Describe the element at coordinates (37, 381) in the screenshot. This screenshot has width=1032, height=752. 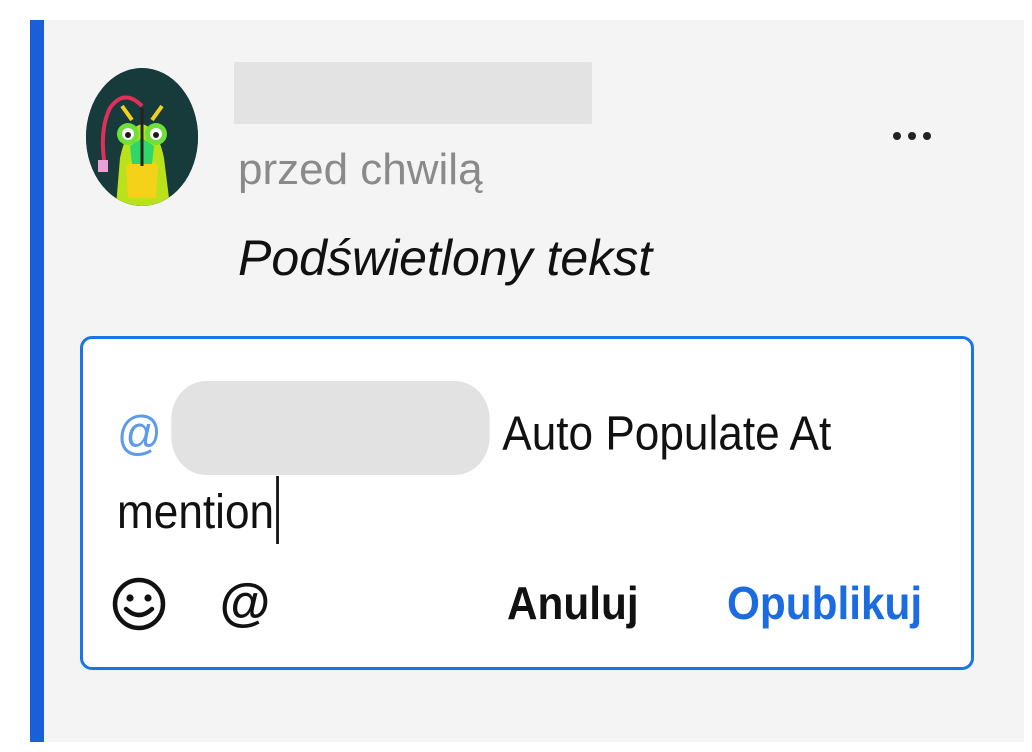
I see `comment-accent-bar` at that location.